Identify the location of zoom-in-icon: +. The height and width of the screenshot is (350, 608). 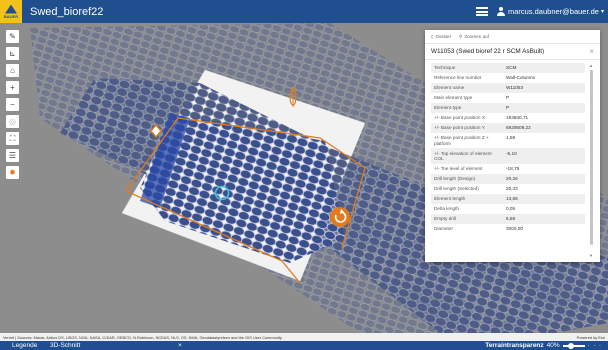
(12, 87).